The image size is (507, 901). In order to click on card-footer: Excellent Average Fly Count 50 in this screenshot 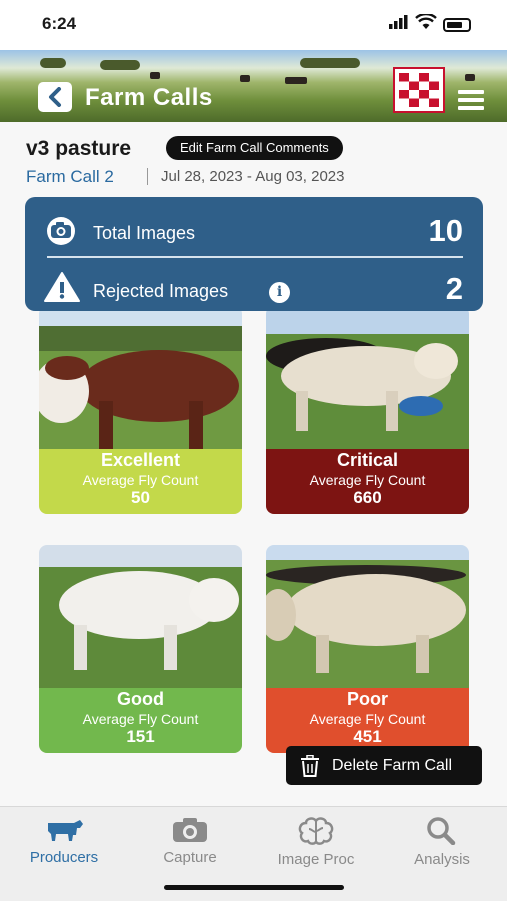, I will do `click(140, 481)`.